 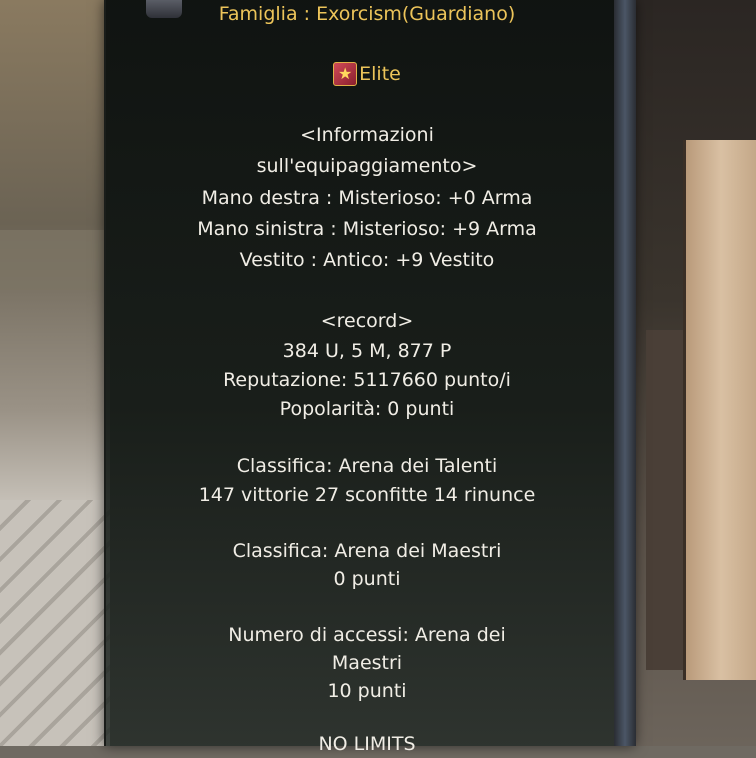 I want to click on equipment-header-2: sull'equipaggiamento>, so click(x=367, y=166).